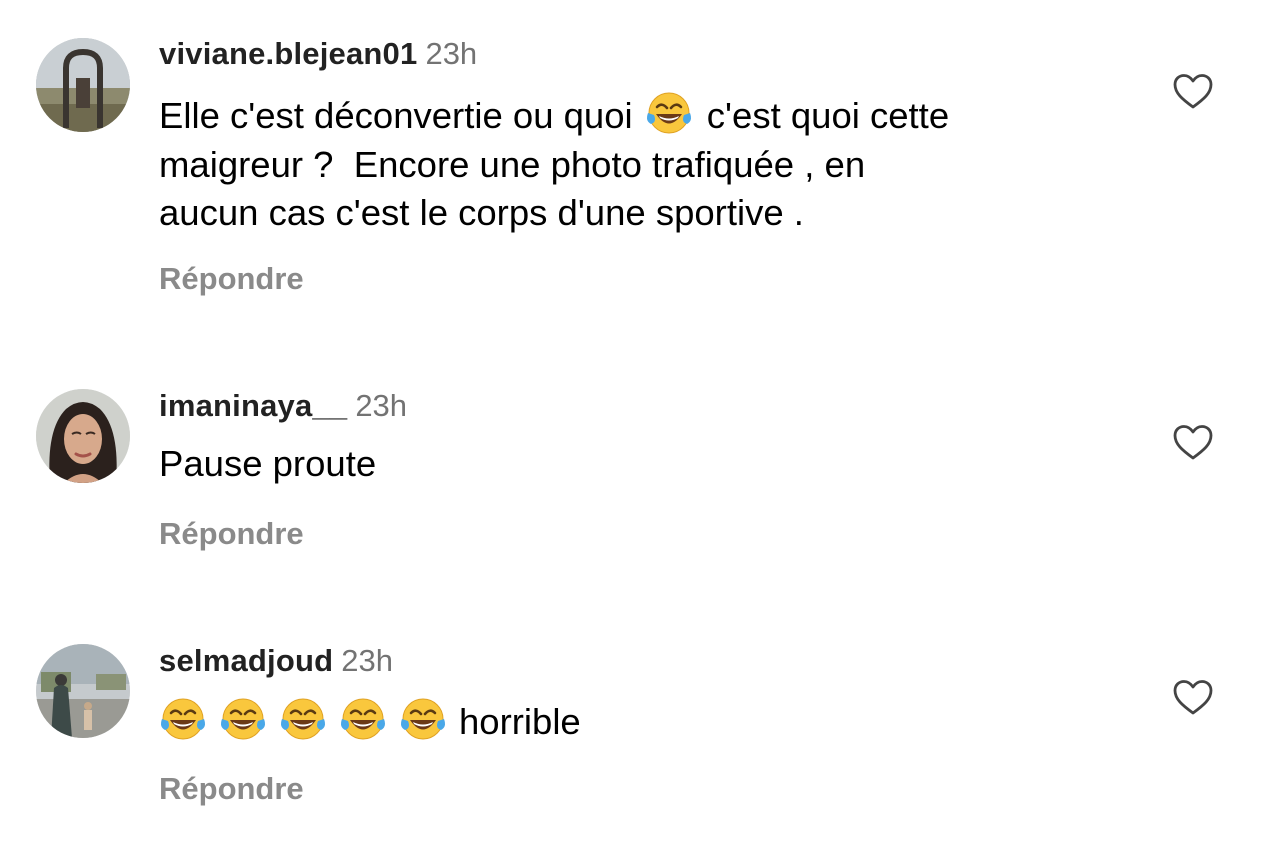 The image size is (1283, 854). I want to click on username: selmadjoud, so click(246, 660).